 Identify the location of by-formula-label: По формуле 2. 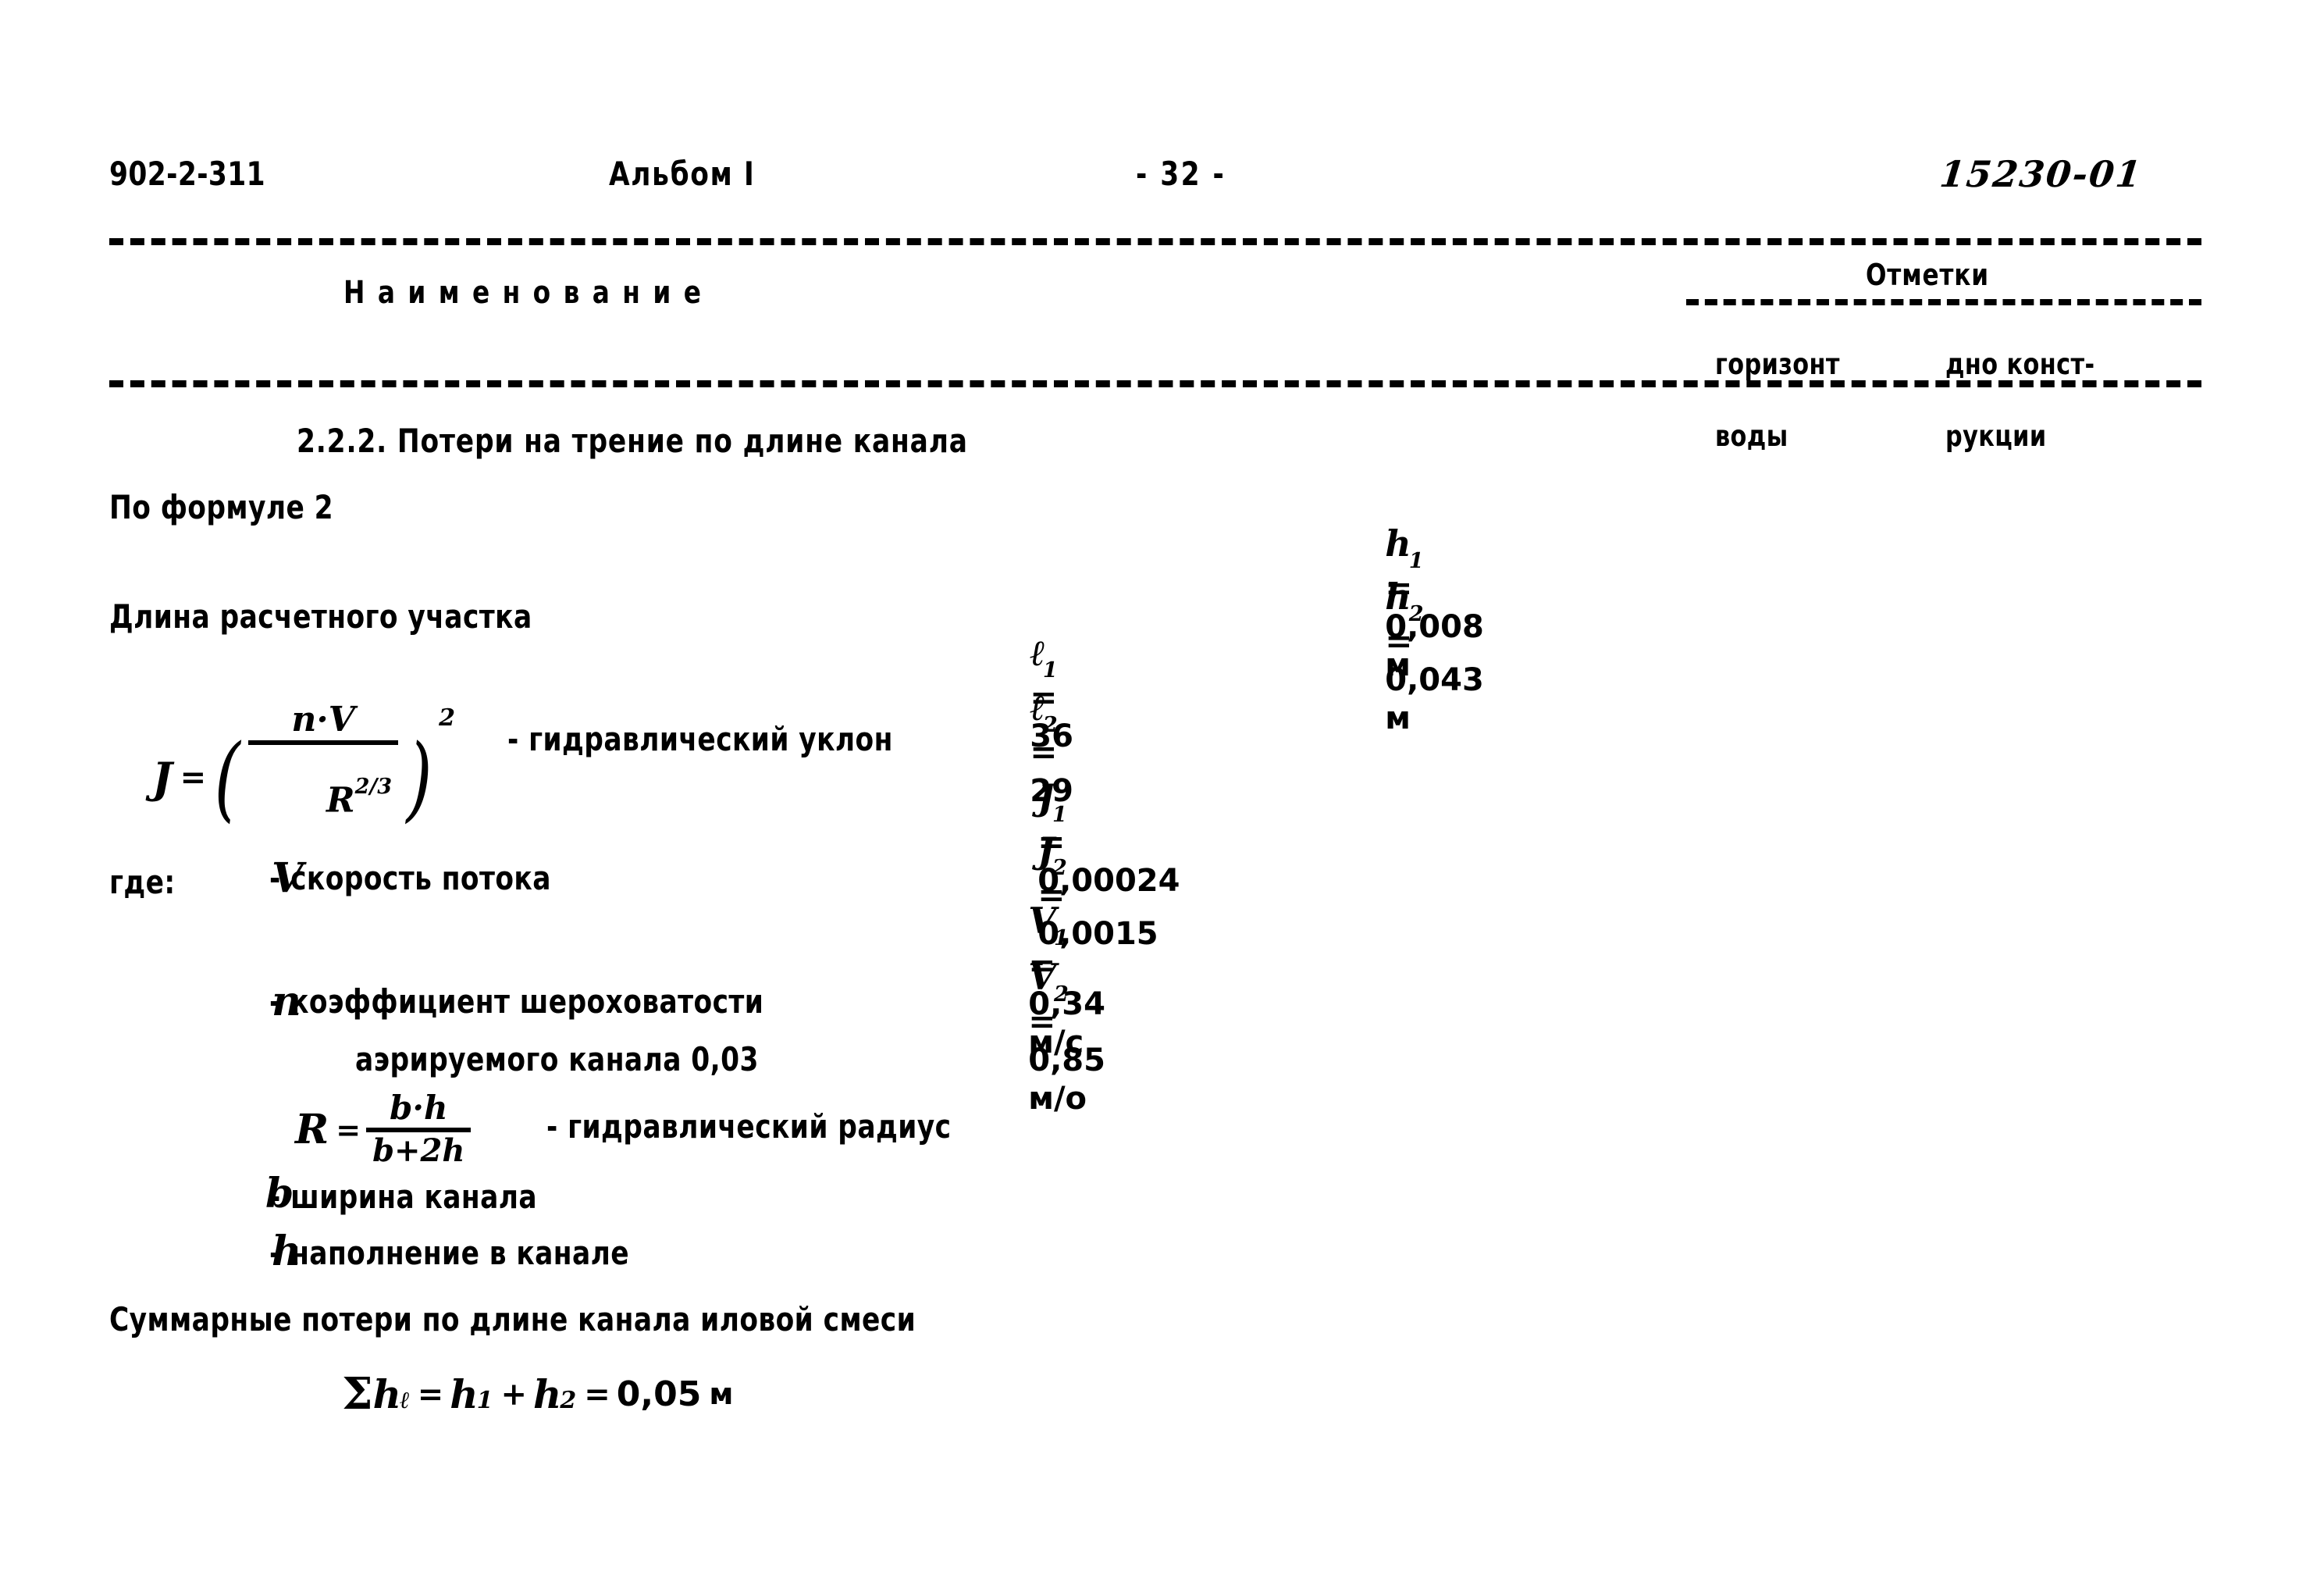
(221, 507).